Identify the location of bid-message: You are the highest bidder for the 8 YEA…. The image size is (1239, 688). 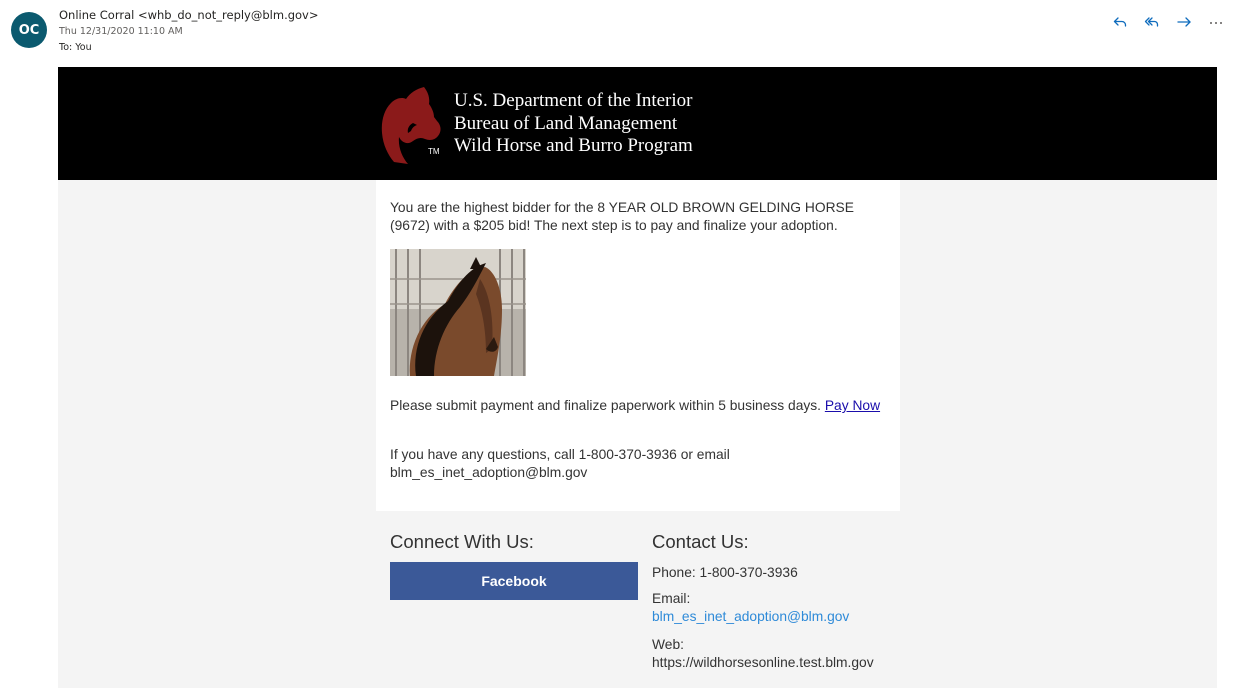
(622, 216).